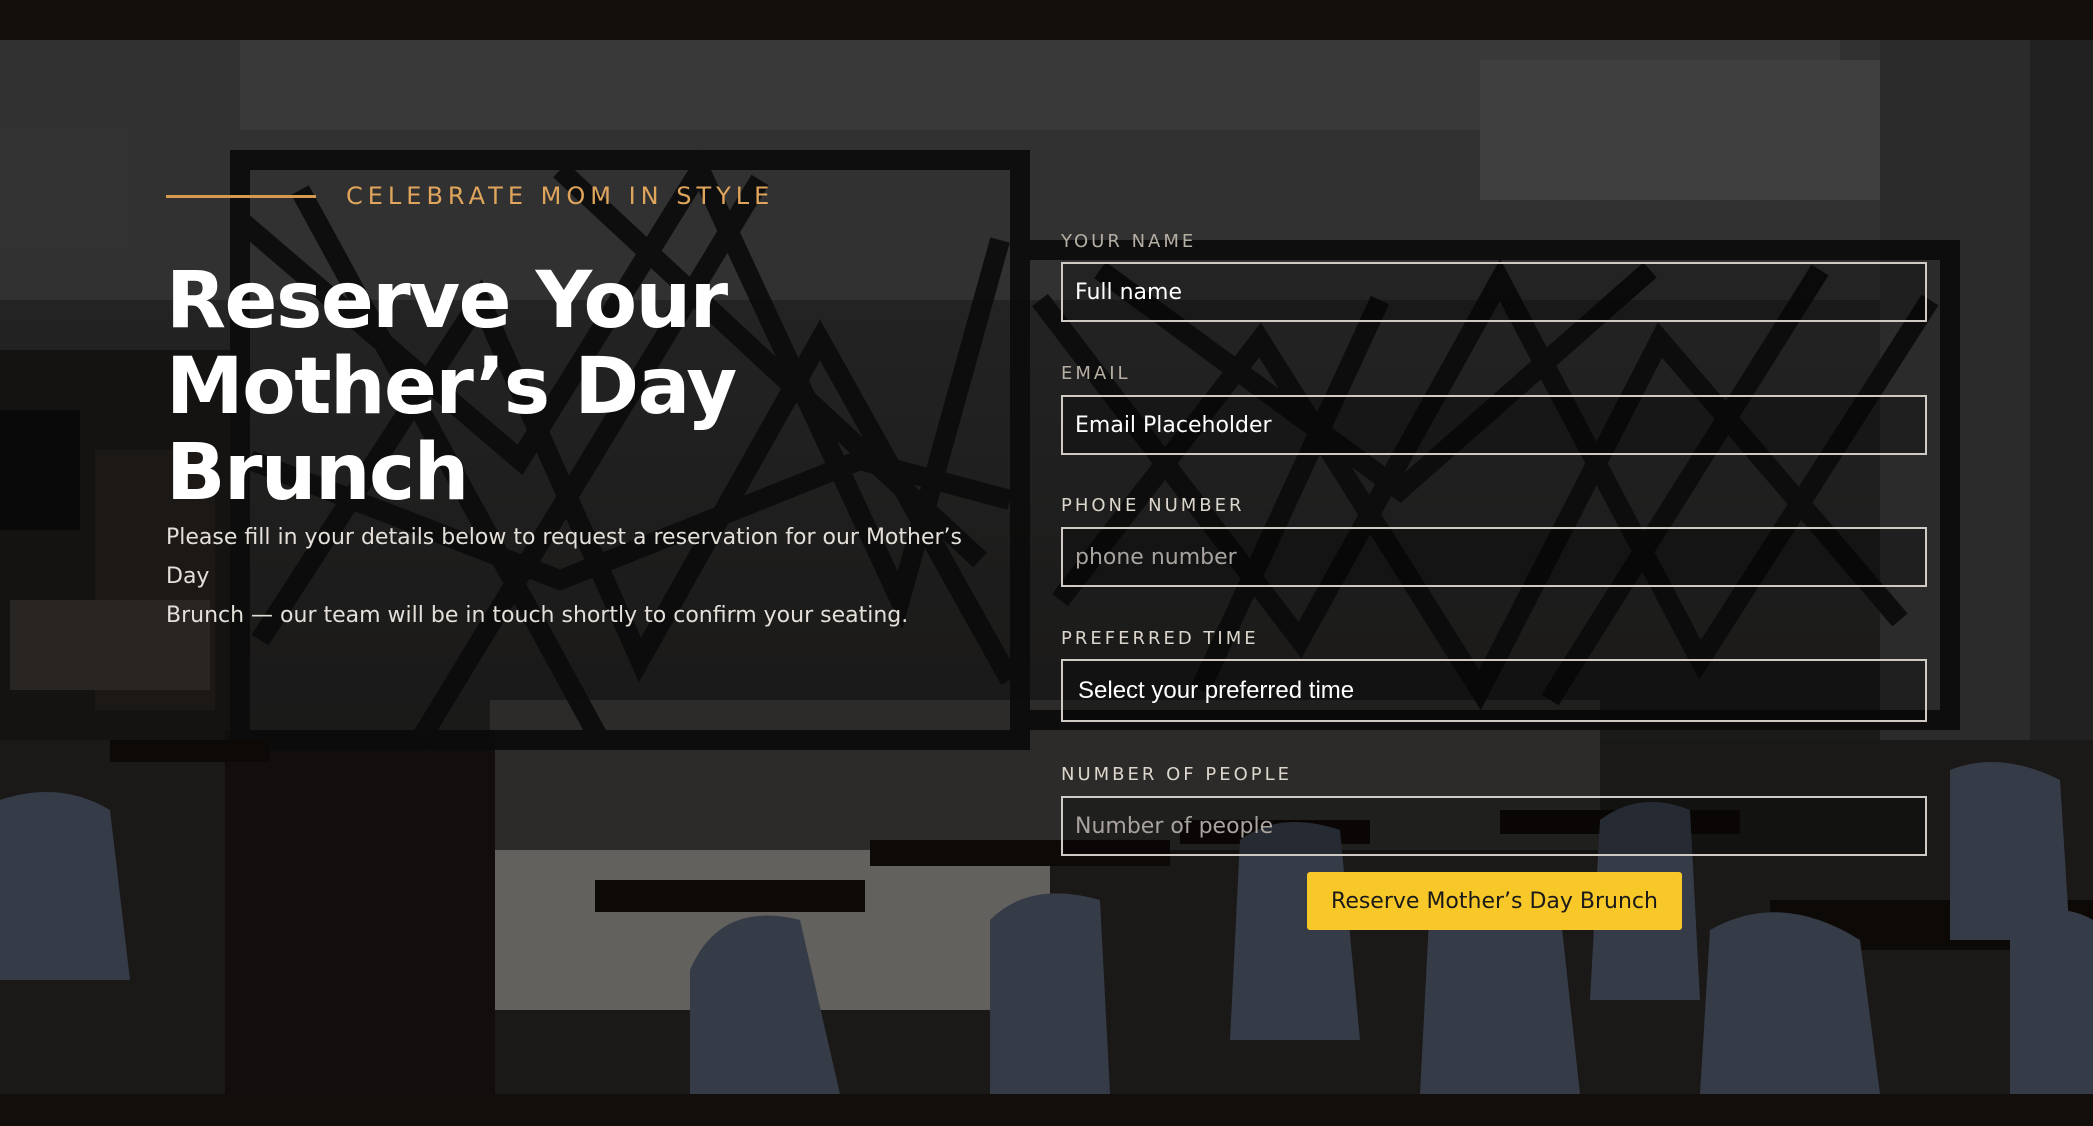  Describe the element at coordinates (1494, 901) in the screenshot. I see `reserve-brunch-button: Reserve Mother’s Day Brunch` at that location.